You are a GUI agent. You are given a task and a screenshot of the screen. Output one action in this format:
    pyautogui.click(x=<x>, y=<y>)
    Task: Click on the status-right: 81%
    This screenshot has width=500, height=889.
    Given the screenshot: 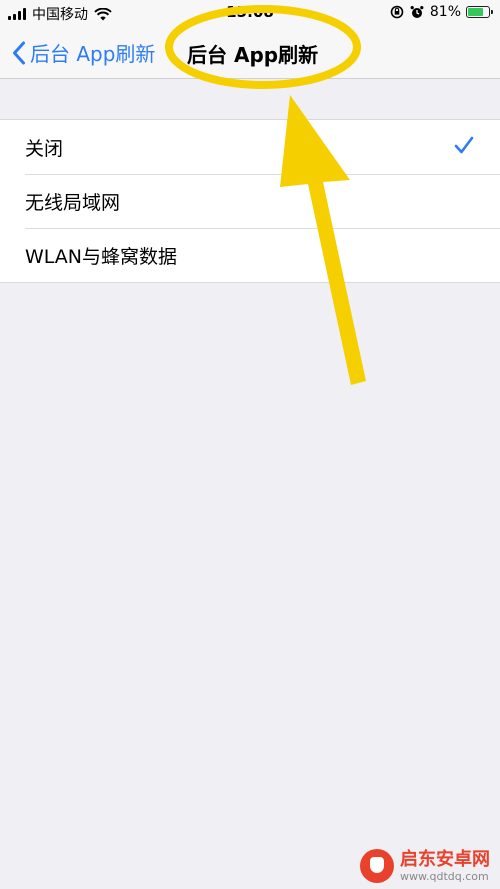 What is the action you would take?
    pyautogui.click(x=441, y=12)
    